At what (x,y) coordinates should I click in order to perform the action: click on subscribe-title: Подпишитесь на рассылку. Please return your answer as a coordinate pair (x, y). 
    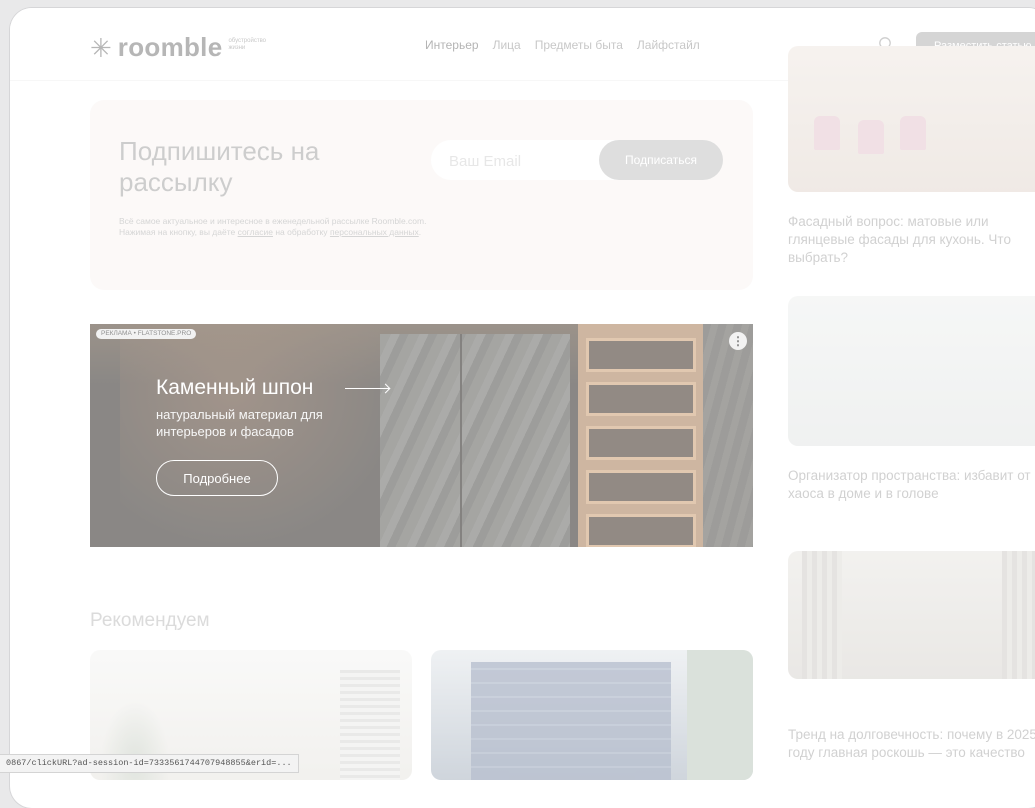
    Looking at the image, I should click on (219, 166).